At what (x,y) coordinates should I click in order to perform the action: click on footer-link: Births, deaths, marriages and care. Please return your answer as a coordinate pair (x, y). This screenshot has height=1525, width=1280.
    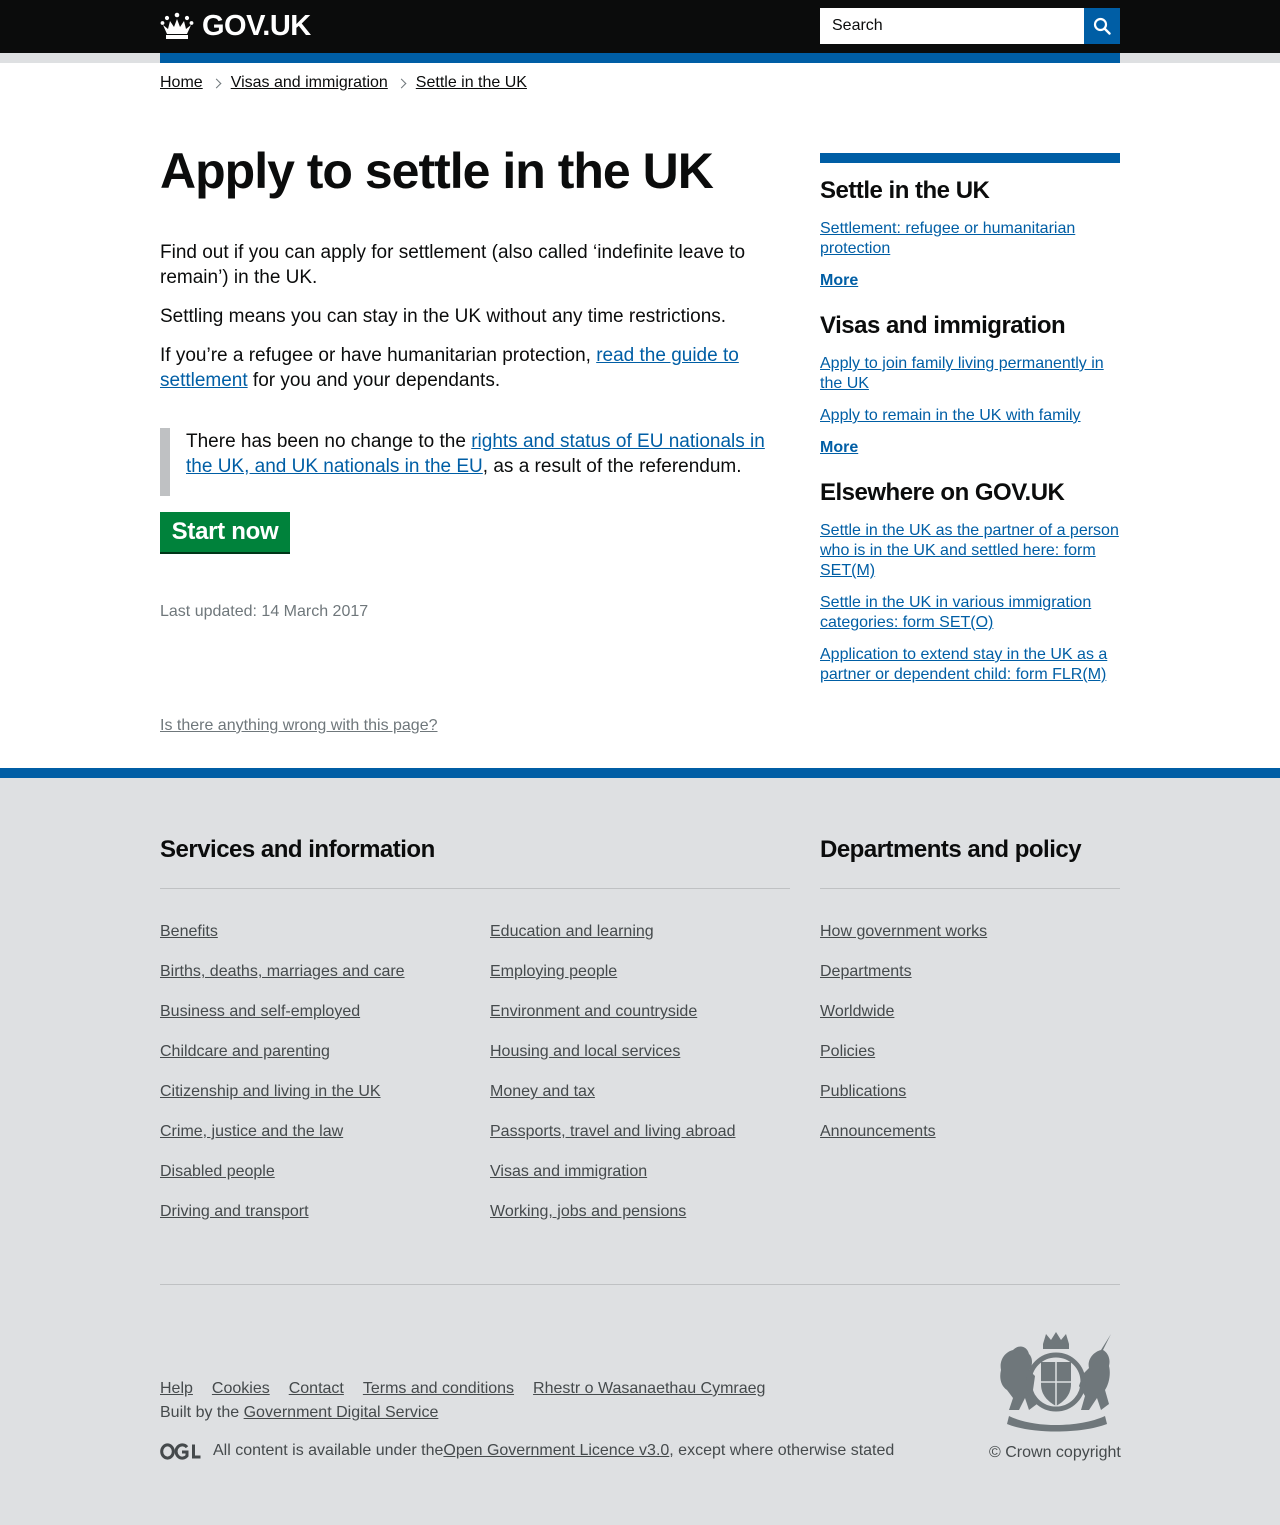
    Looking at the image, I should click on (282, 971).